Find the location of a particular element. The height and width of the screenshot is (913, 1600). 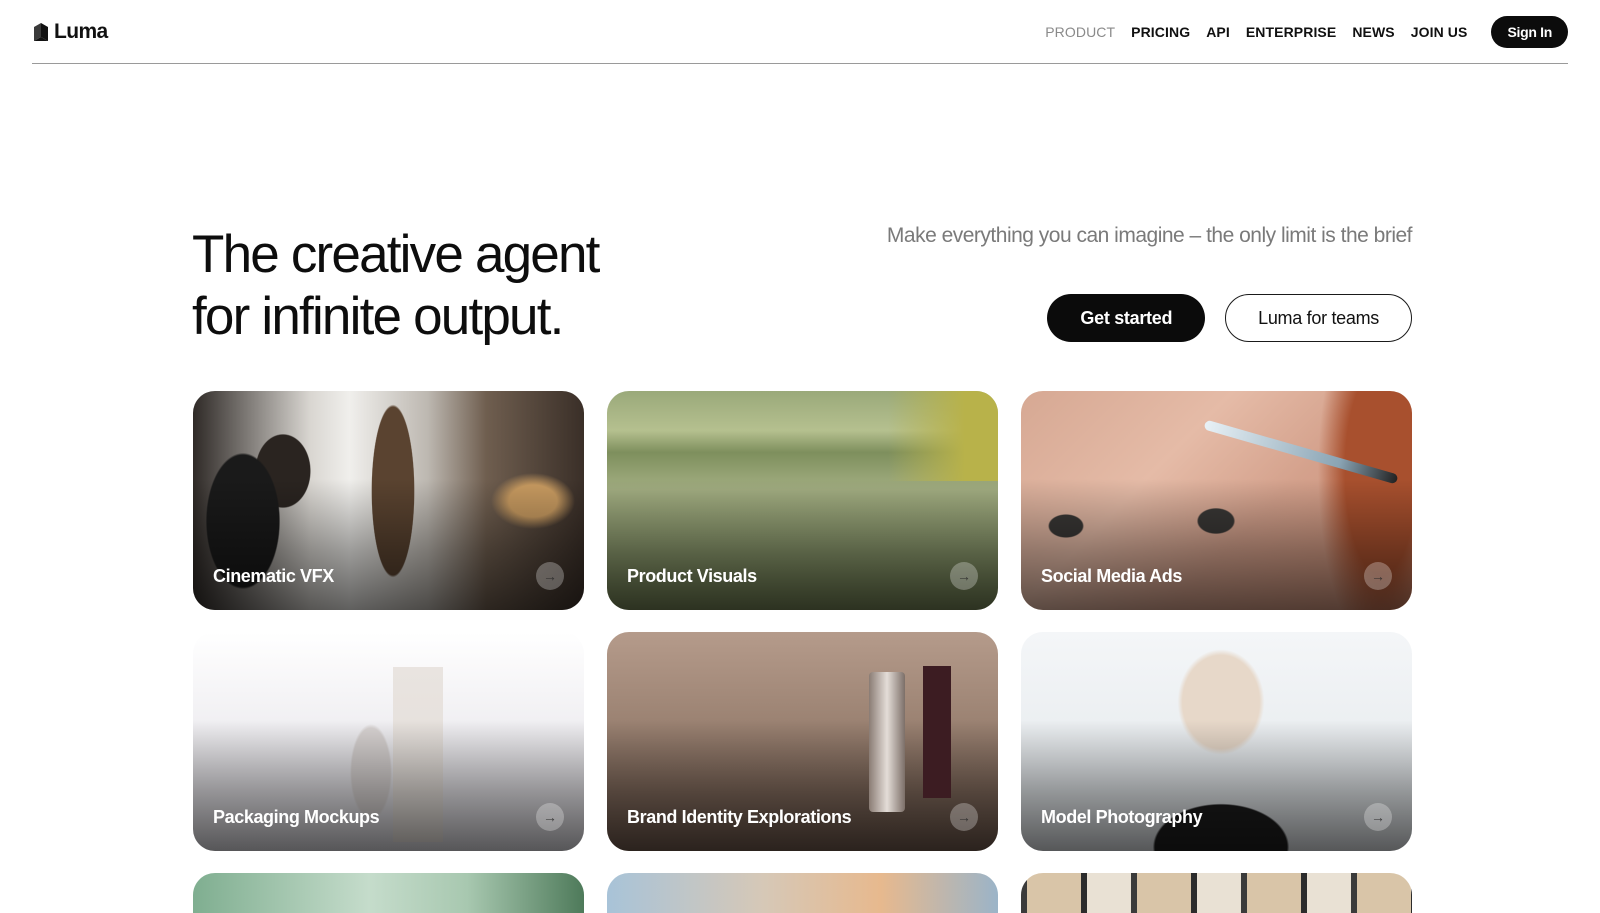

luma-logo-icon is located at coordinates (41, 31).